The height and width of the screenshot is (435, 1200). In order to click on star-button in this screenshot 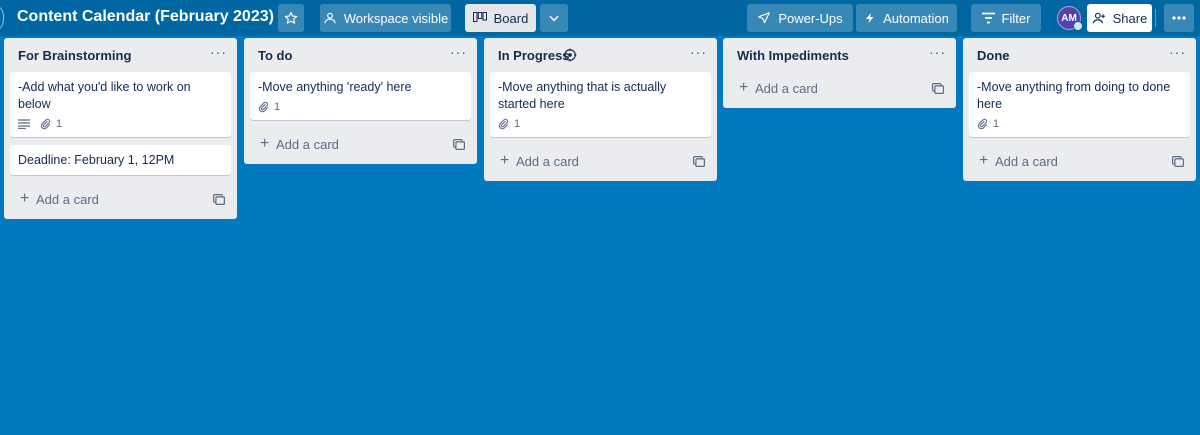, I will do `click(291, 18)`.